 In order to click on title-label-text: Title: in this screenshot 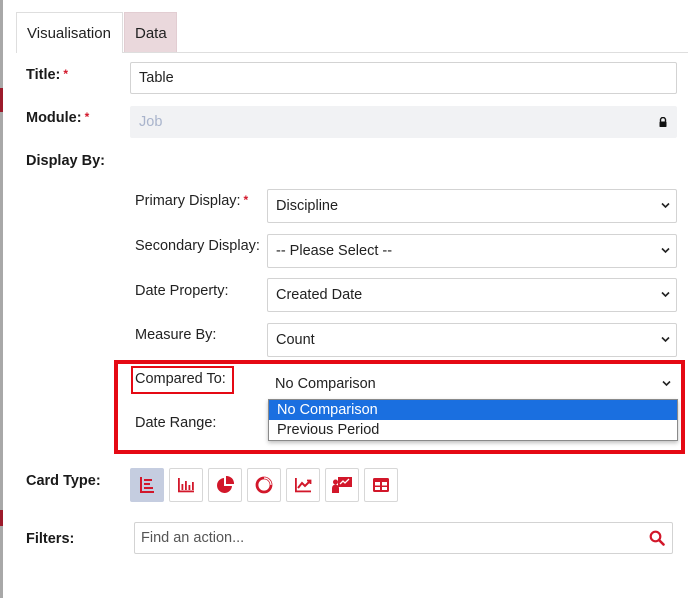, I will do `click(43, 75)`.